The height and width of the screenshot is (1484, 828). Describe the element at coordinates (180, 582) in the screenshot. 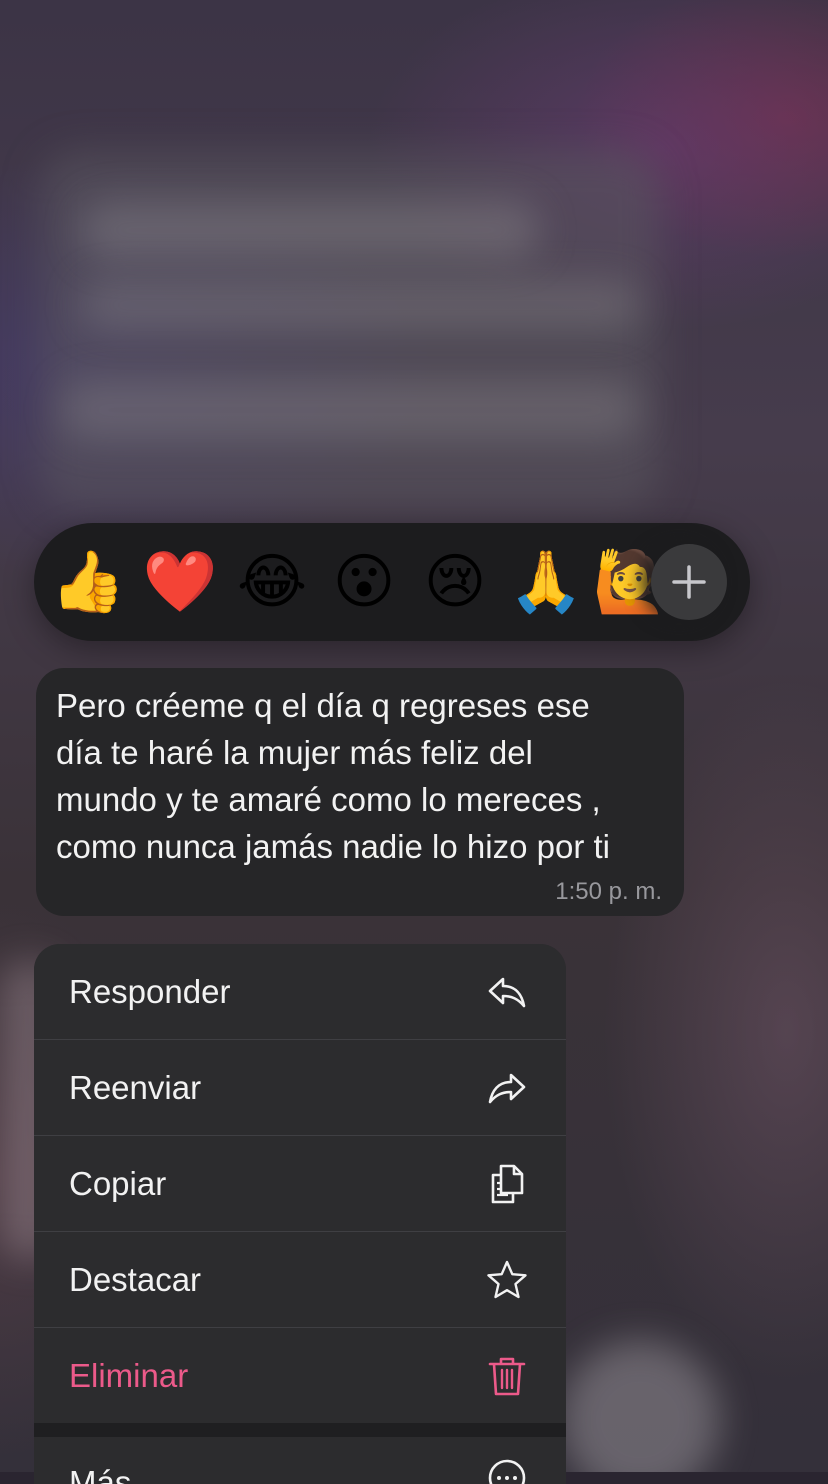

I see `reaction-red-heart: ❤️` at that location.